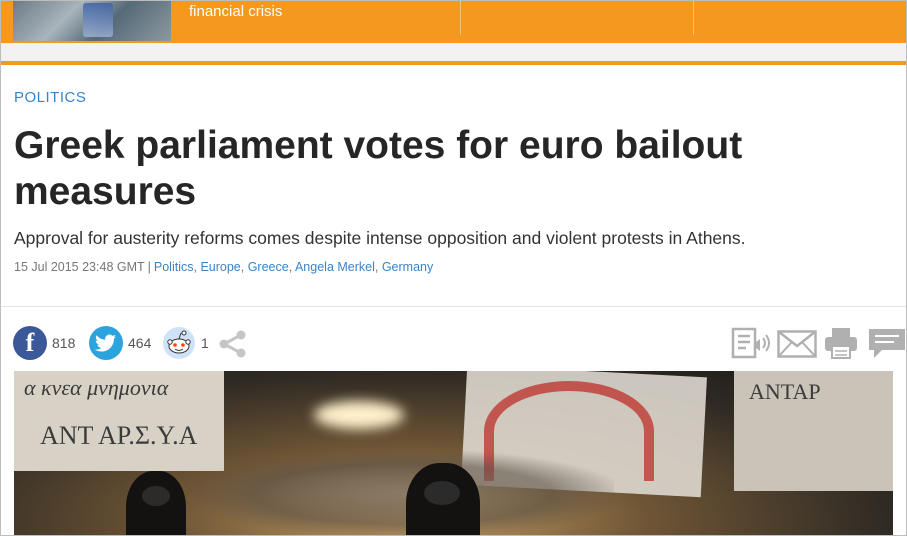  Describe the element at coordinates (785, 391) in the screenshot. I see `protest-banner-text: ΑΝΤΑΡ` at that location.